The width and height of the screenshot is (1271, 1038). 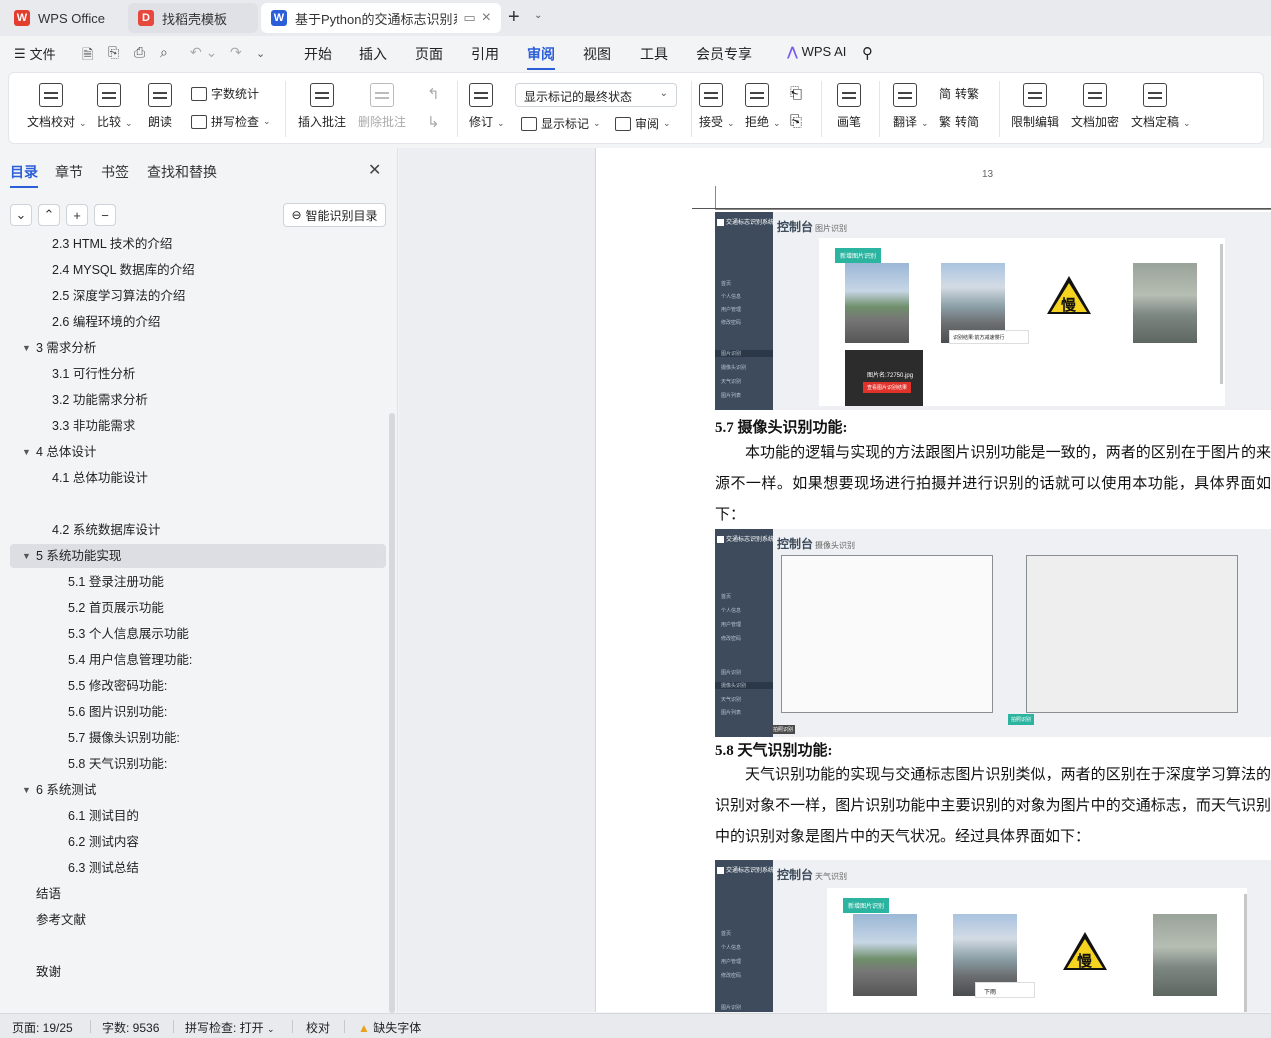 I want to click on tab-bookmarks: 书签, so click(x=115, y=172).